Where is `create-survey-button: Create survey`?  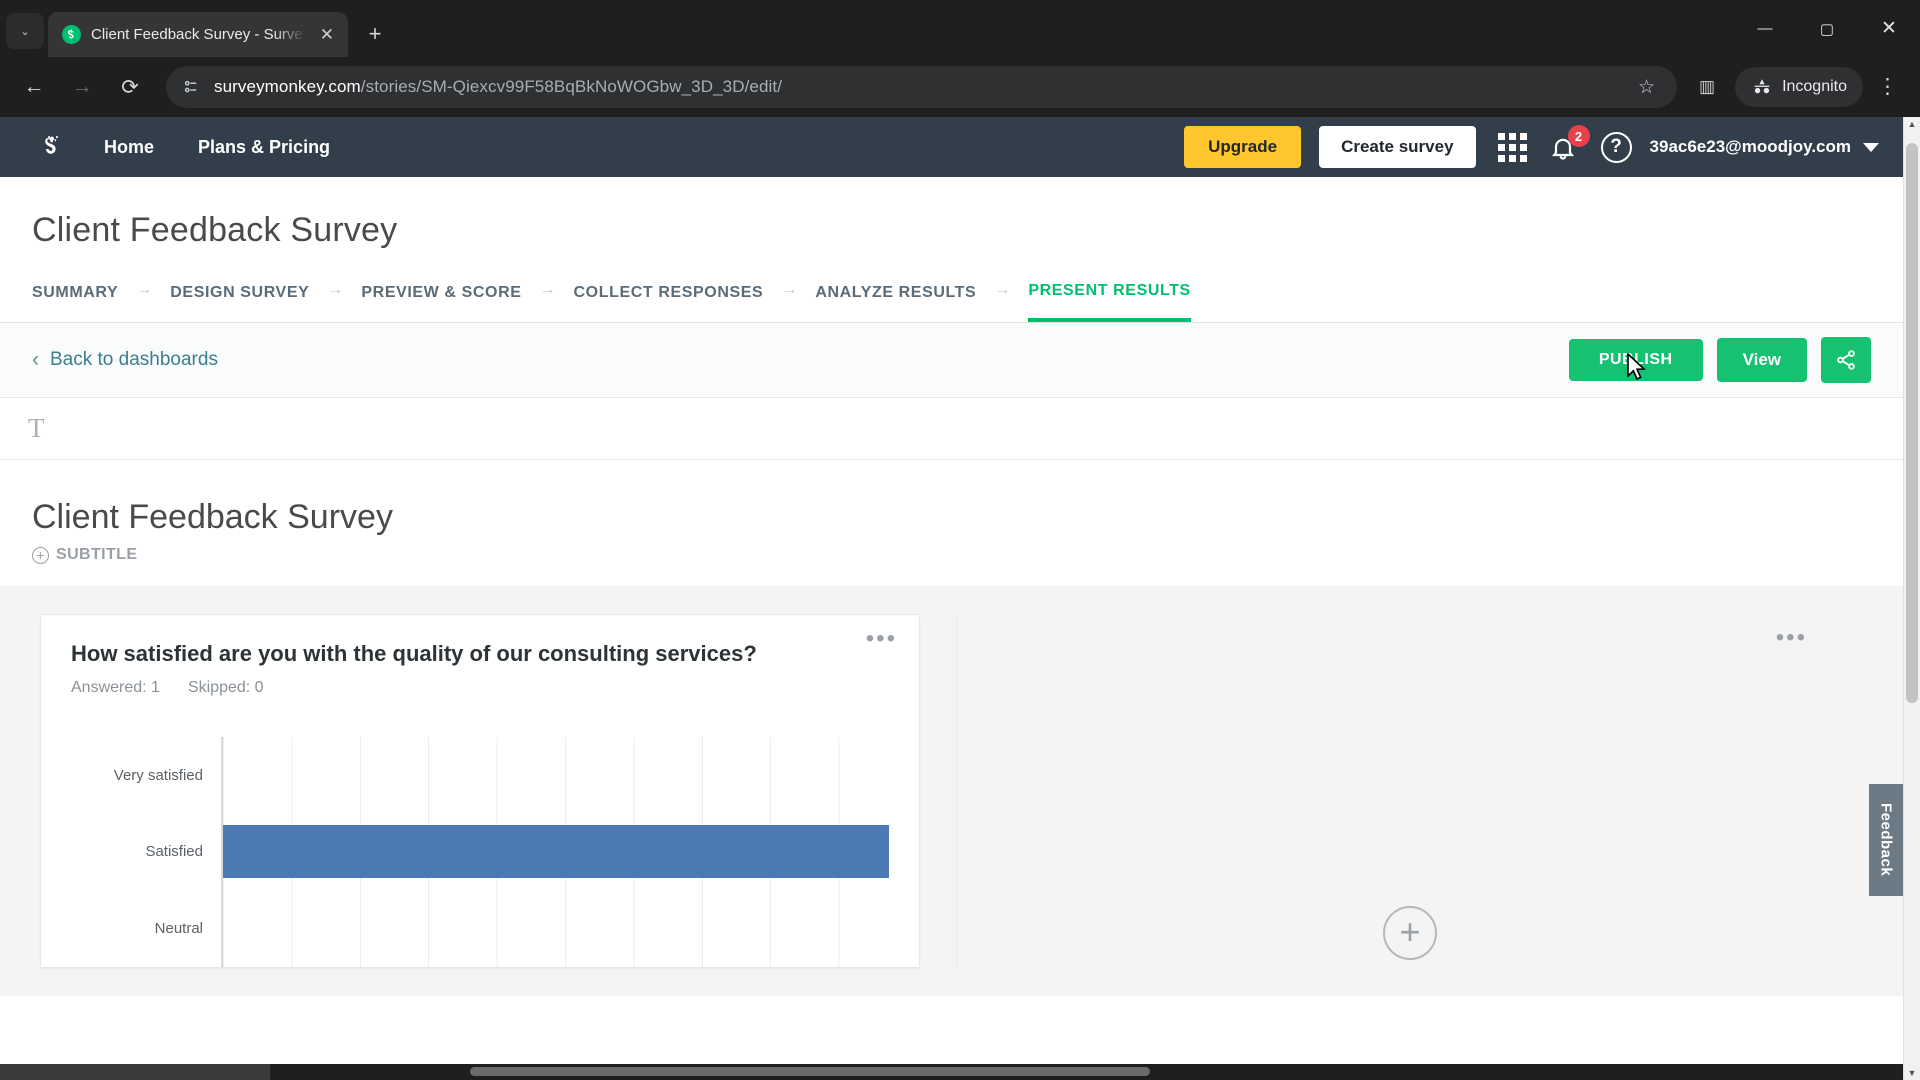 create-survey-button: Create survey is located at coordinates (1397, 147).